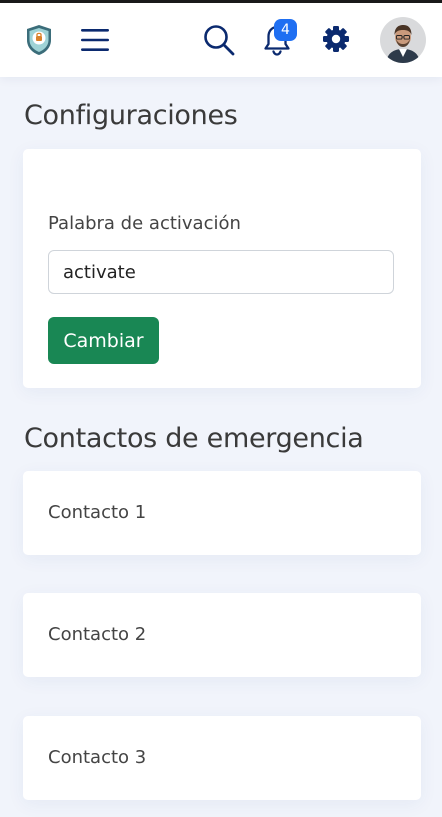  What do you see at coordinates (336, 39) in the screenshot?
I see `gear-icon` at bounding box center [336, 39].